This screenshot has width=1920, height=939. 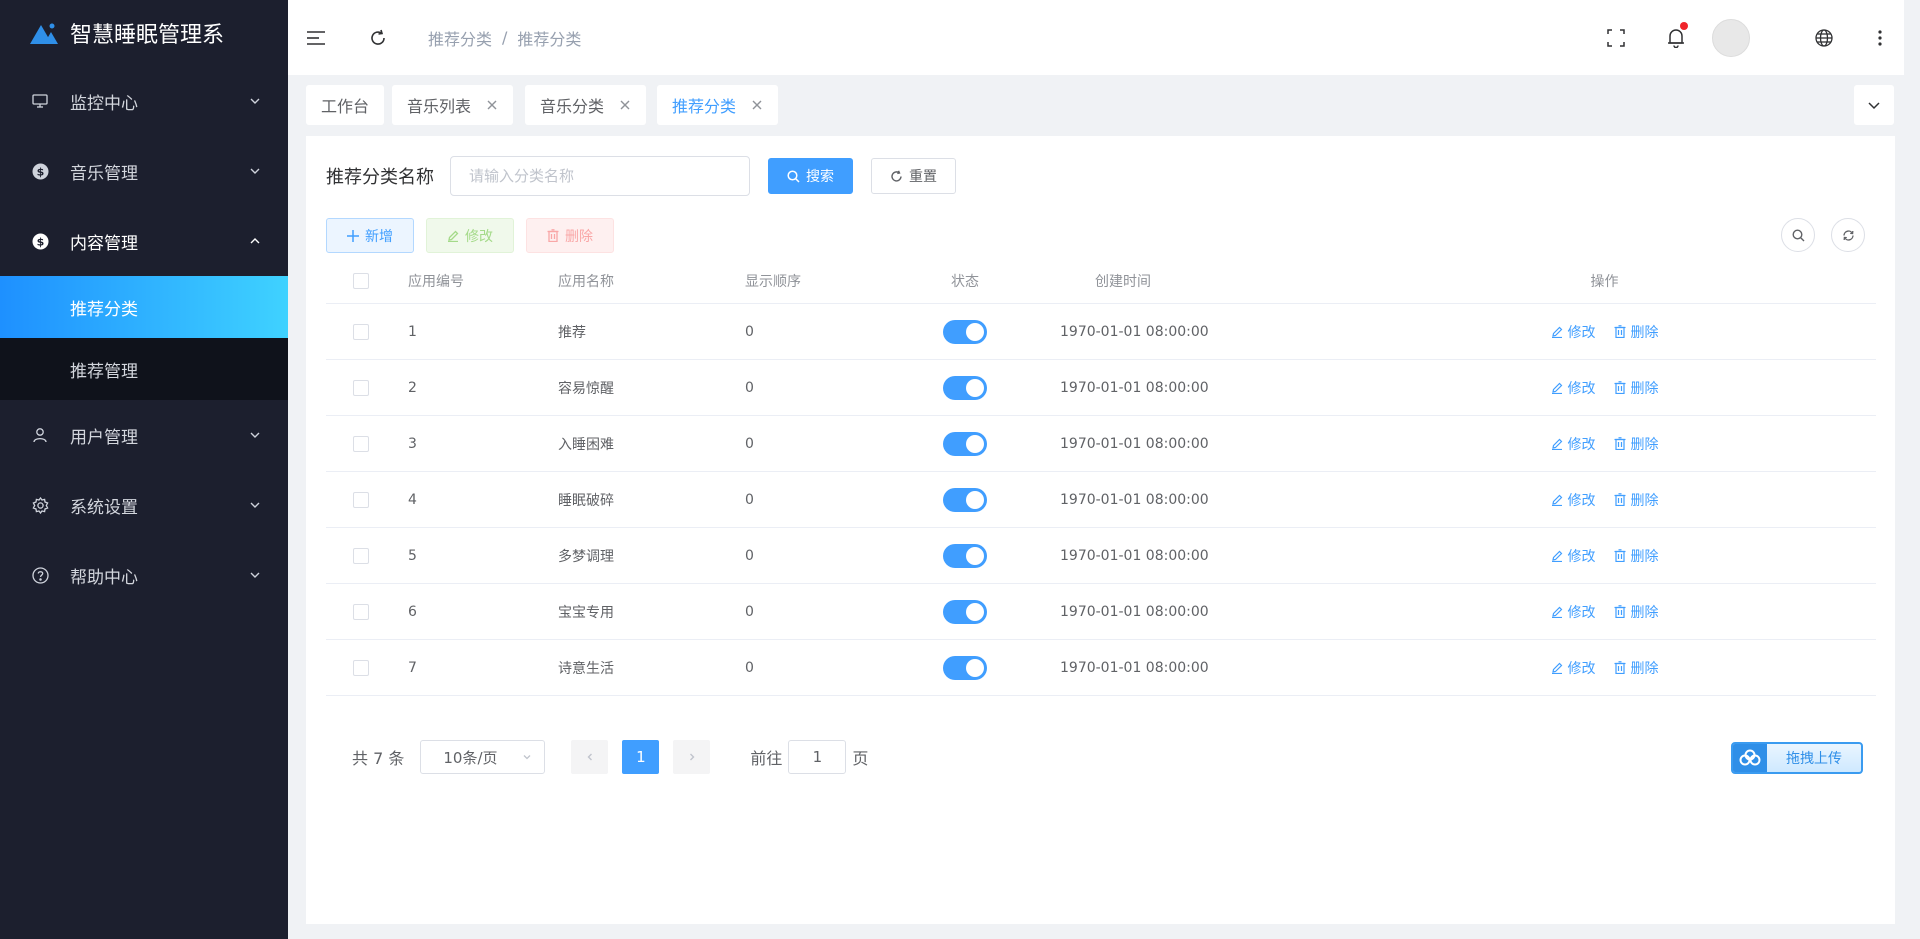 I want to click on next-page-button, so click(x=692, y=757).